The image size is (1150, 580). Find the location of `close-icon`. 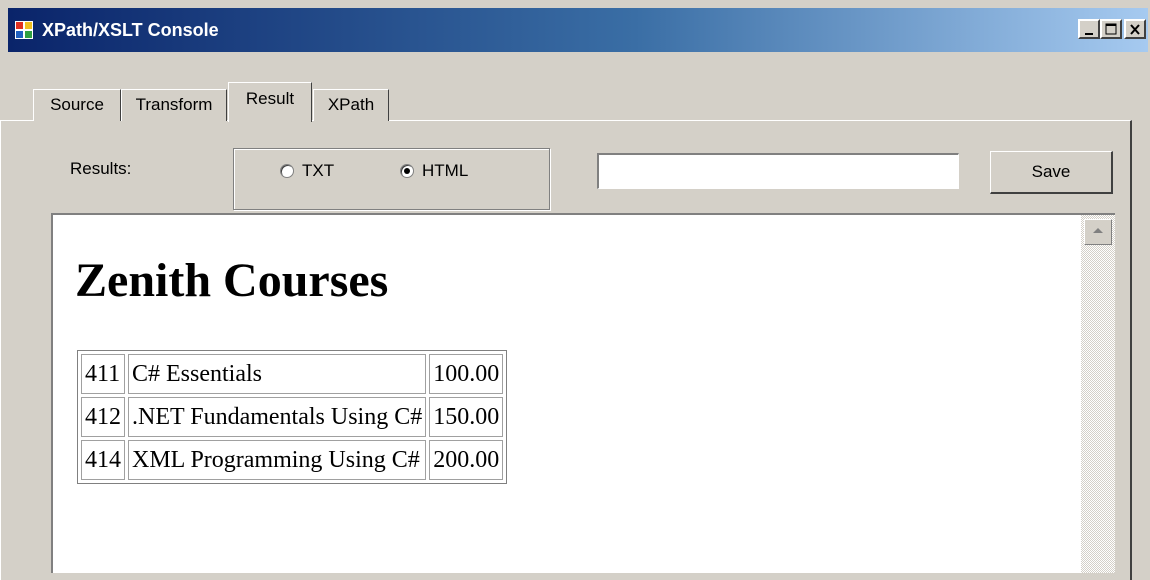

close-icon is located at coordinates (1135, 29).